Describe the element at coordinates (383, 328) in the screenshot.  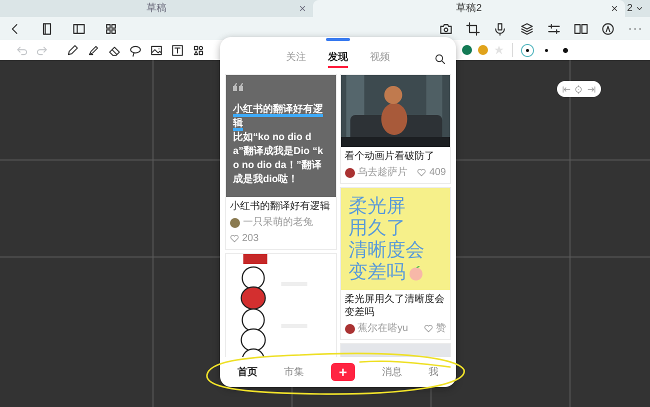
I see `author-name: 蕉尔在嗒yu` at that location.